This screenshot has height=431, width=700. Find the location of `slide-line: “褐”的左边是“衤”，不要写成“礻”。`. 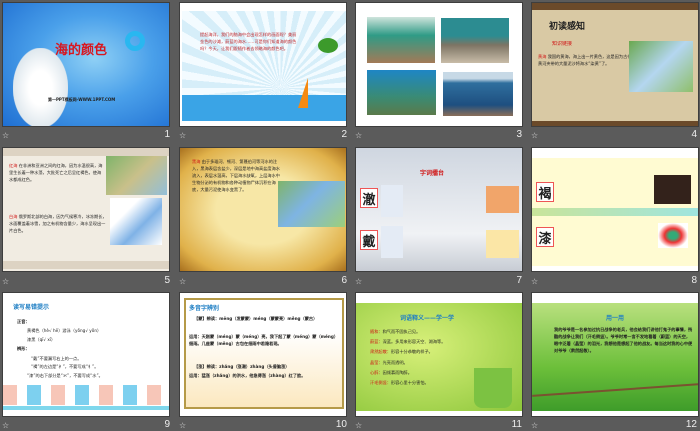

slide-line: “褐”的左边是“衤”，不要写成“礻”。 is located at coordinates (65, 366).